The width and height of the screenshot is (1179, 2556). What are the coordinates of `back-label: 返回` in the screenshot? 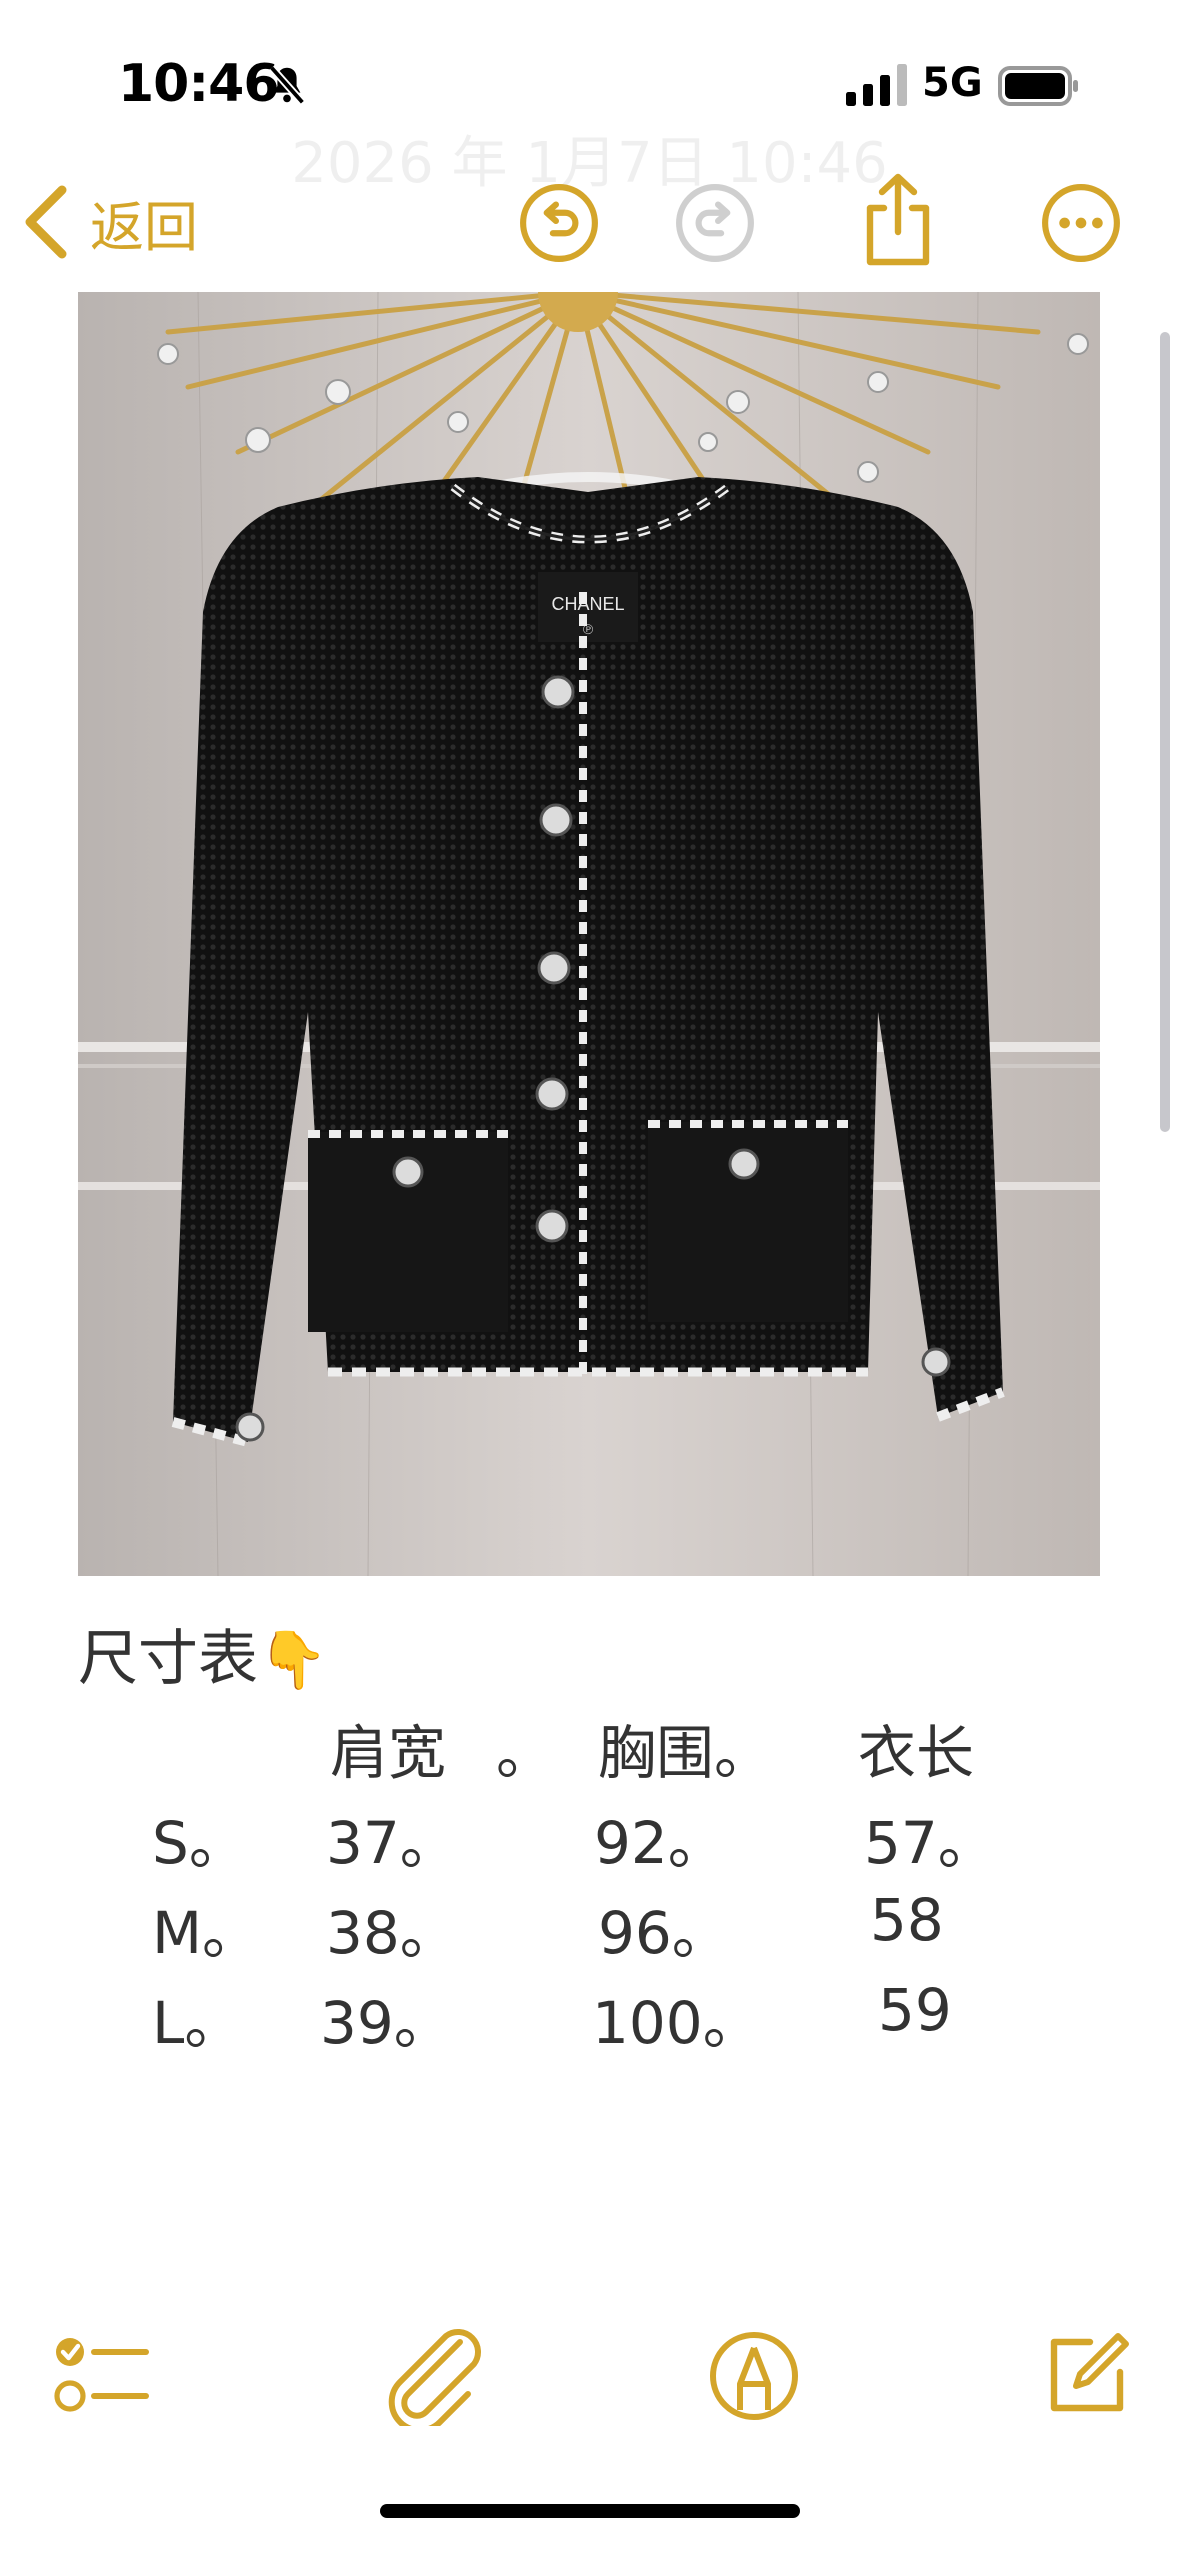 It's located at (144, 227).